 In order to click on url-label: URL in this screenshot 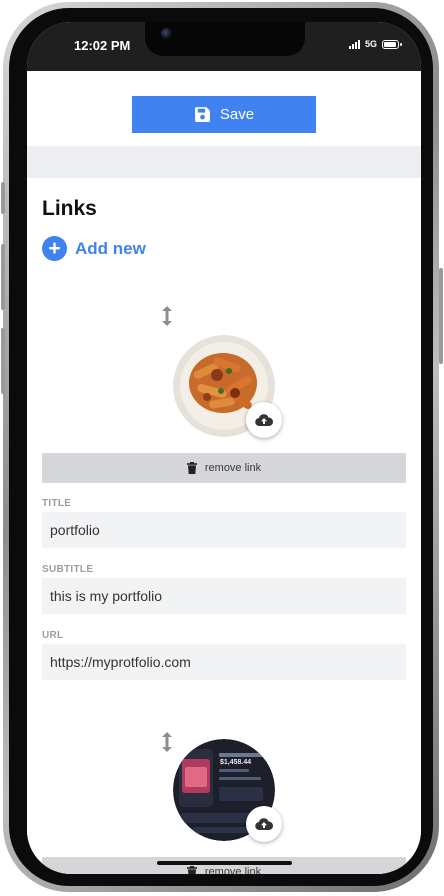, I will do `click(53, 635)`.